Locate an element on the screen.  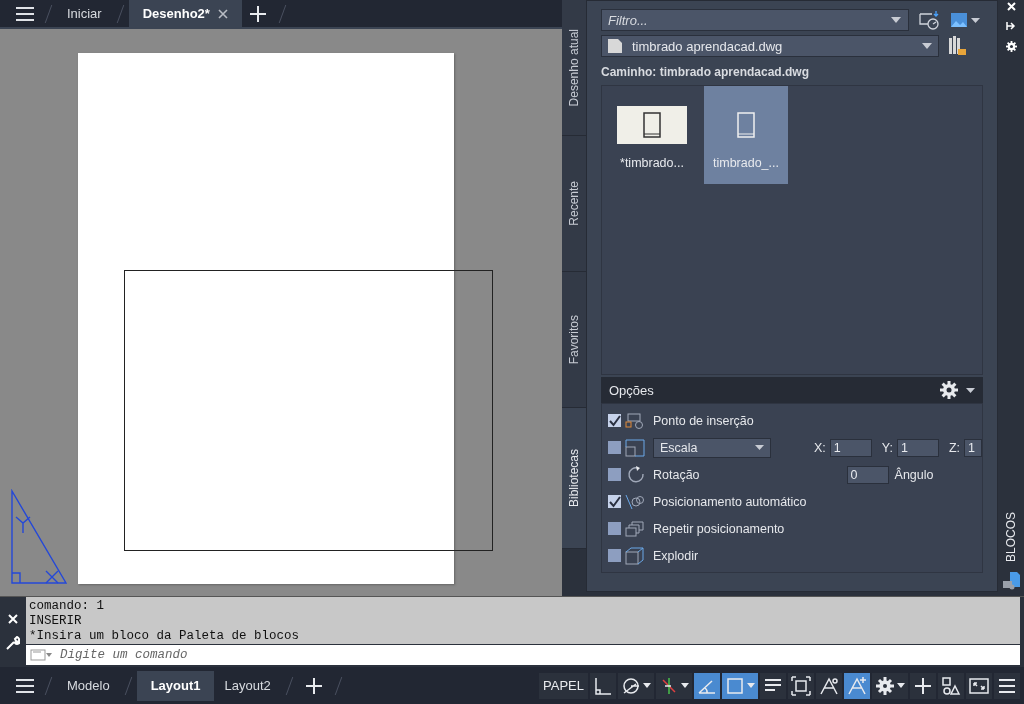
palette-tab: Favoritos is located at coordinates (574, 340).